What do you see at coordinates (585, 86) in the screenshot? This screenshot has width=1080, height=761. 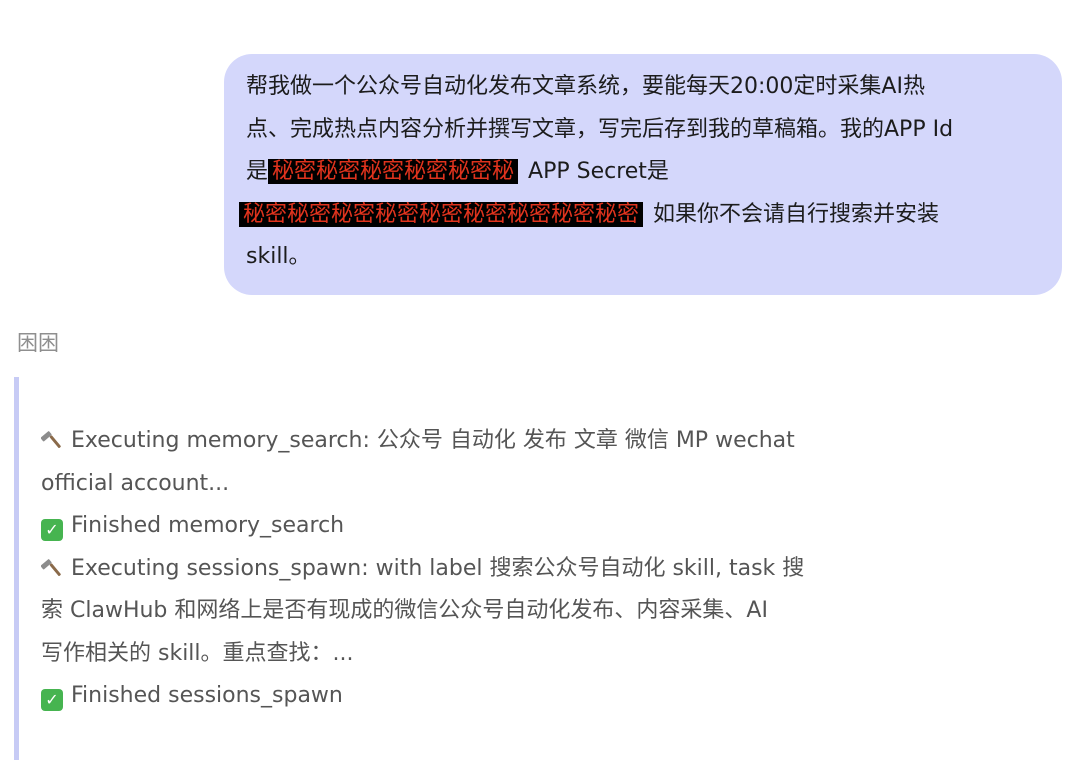 I see `user-message-line: 帮我做一个公众号自动化发布文章系统，要能每天20:00定时采集AI热` at bounding box center [585, 86].